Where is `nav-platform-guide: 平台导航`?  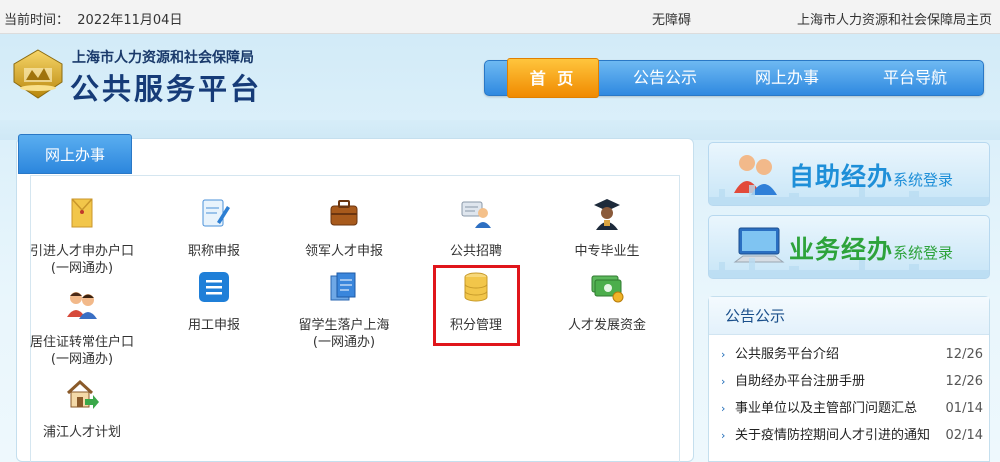
nav-platform-guide: 平台导航 is located at coordinates (915, 78).